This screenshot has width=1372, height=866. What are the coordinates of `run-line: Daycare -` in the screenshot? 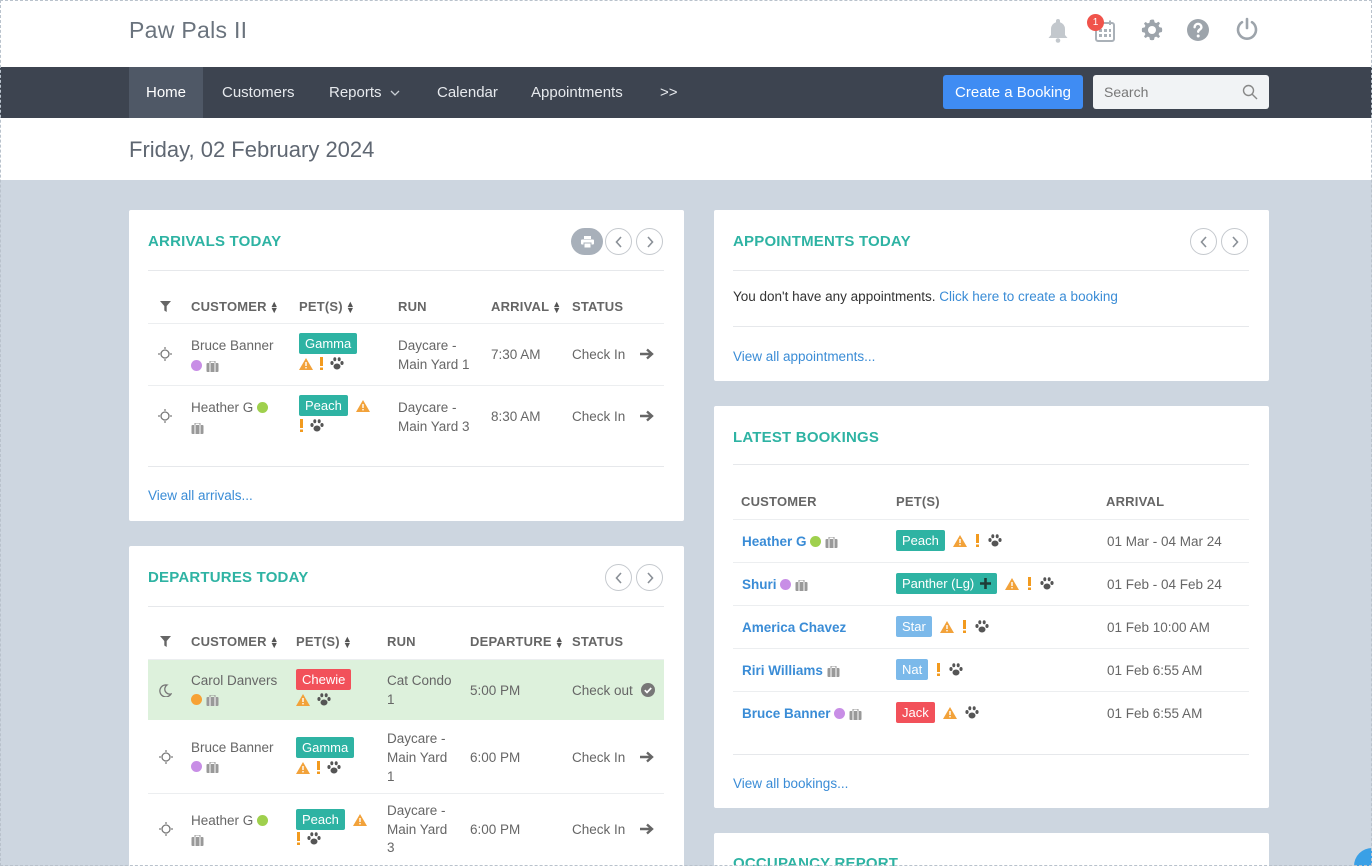 It's located at (416, 810).